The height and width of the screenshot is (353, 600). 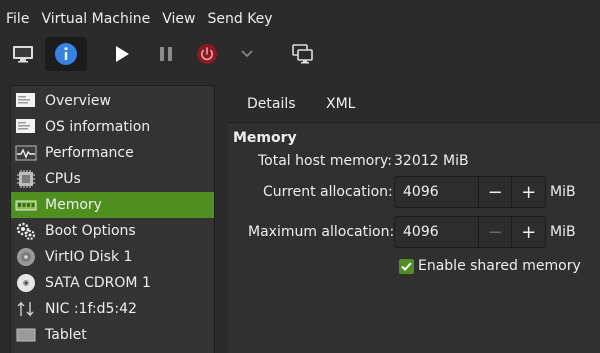 What do you see at coordinates (25, 100) in the screenshot?
I see `overview-icon` at bounding box center [25, 100].